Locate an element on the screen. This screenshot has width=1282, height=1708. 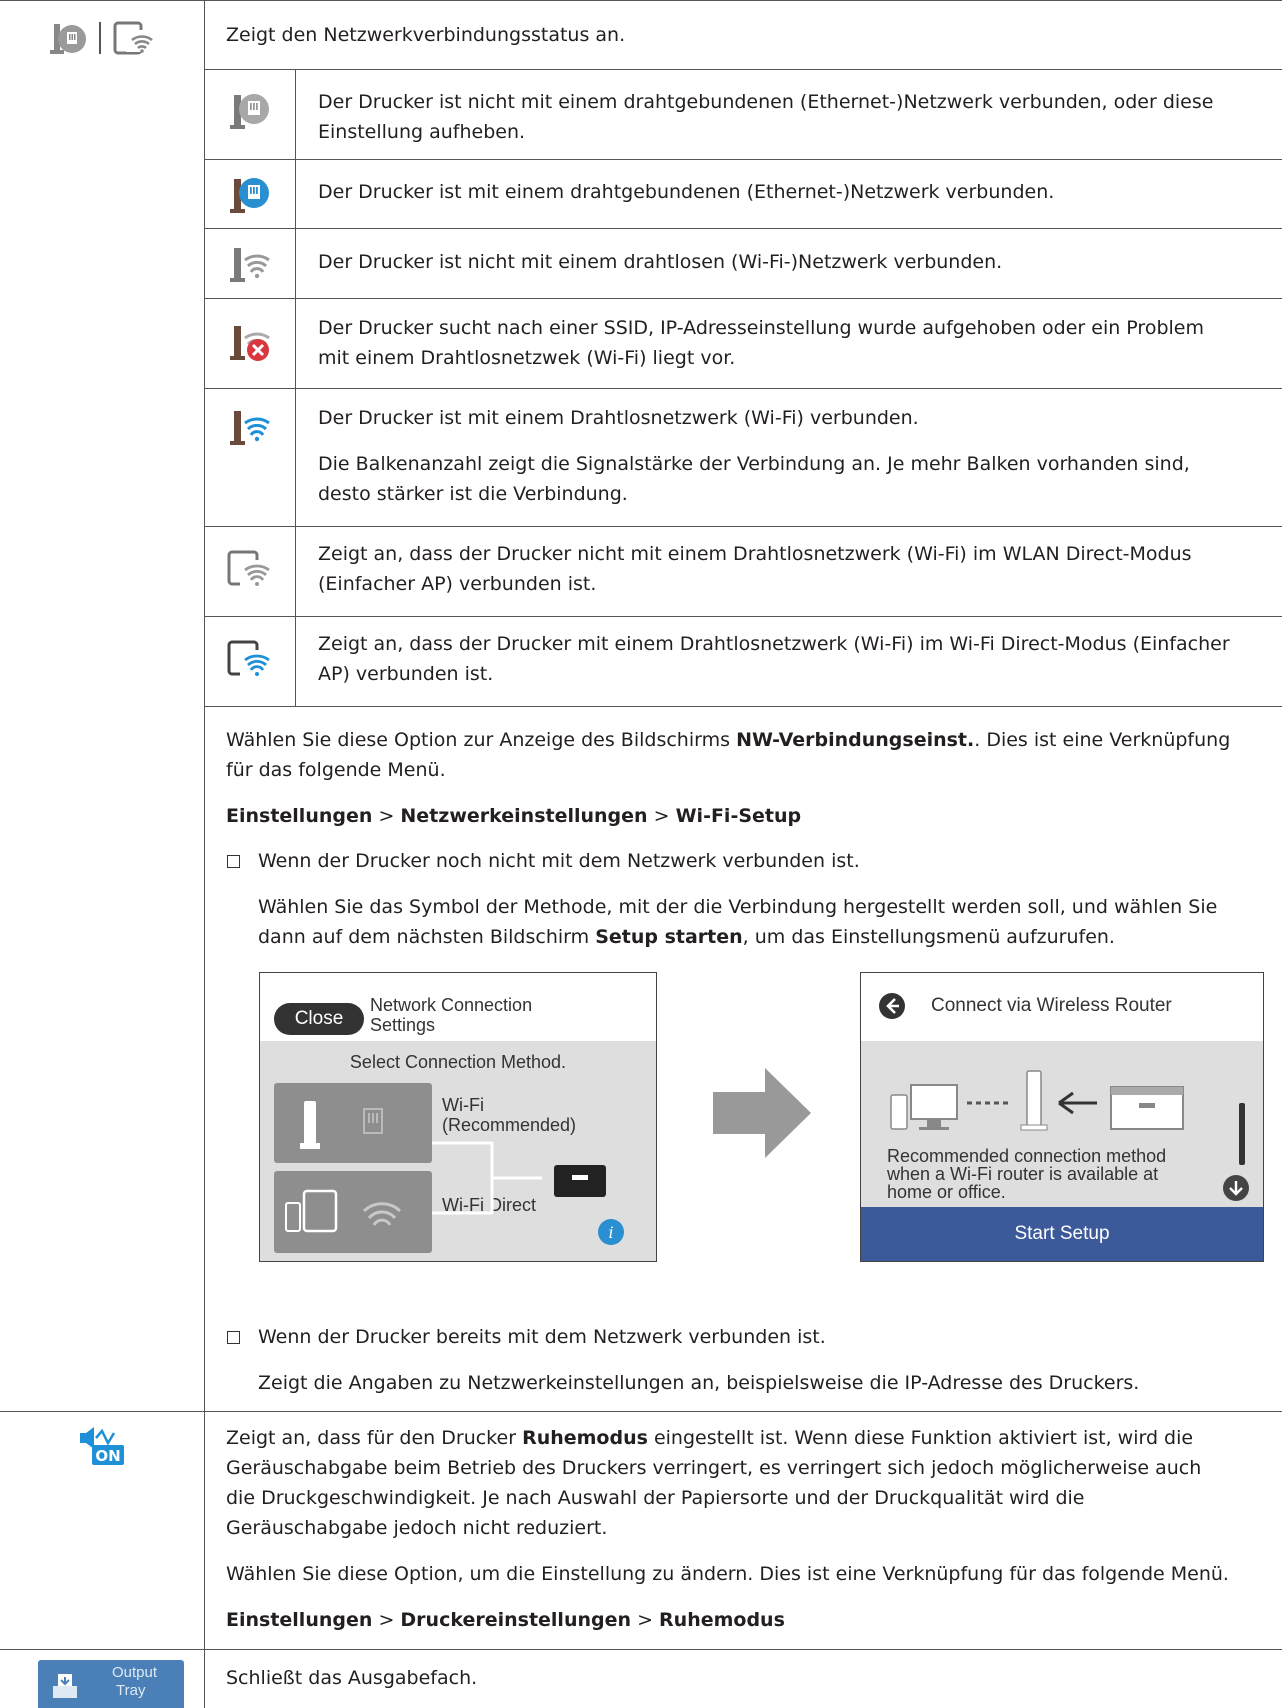
state-text: Einstellung aufheben. is located at coordinates (422, 132).